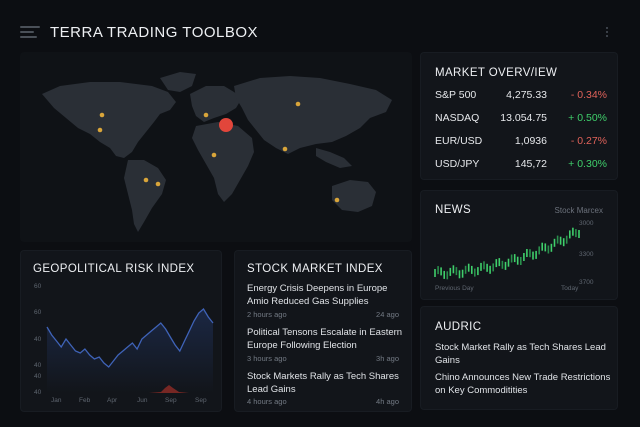 The width and height of the screenshot is (640, 427). Describe the element at coordinates (458, 327) in the screenshot. I see `audric-title: AUDRIC` at that location.